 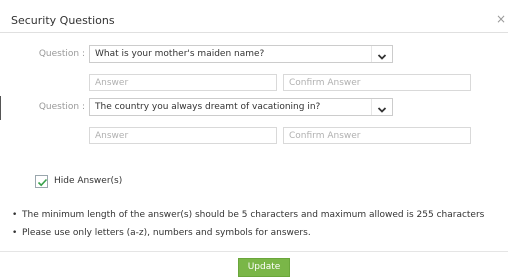 I want to click on question-2-confirm-answer-input, so click(x=377, y=135).